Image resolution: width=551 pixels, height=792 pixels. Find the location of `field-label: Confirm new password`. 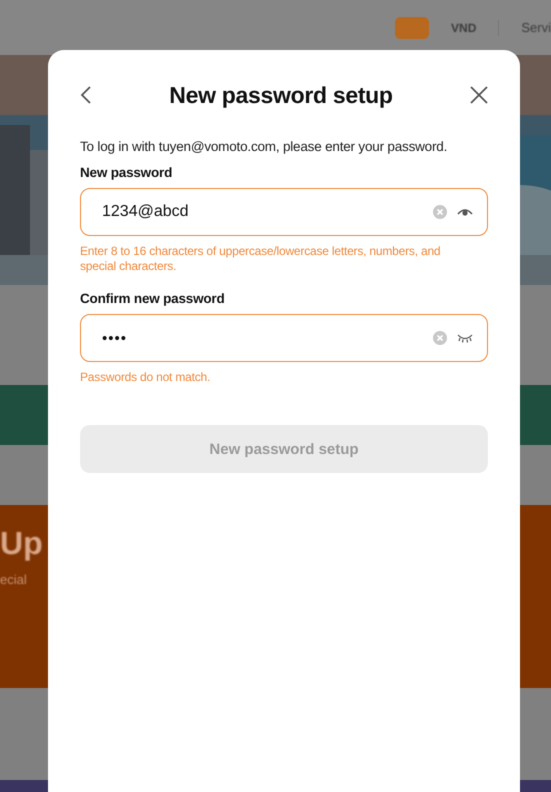

field-label: Confirm new password is located at coordinates (153, 298).